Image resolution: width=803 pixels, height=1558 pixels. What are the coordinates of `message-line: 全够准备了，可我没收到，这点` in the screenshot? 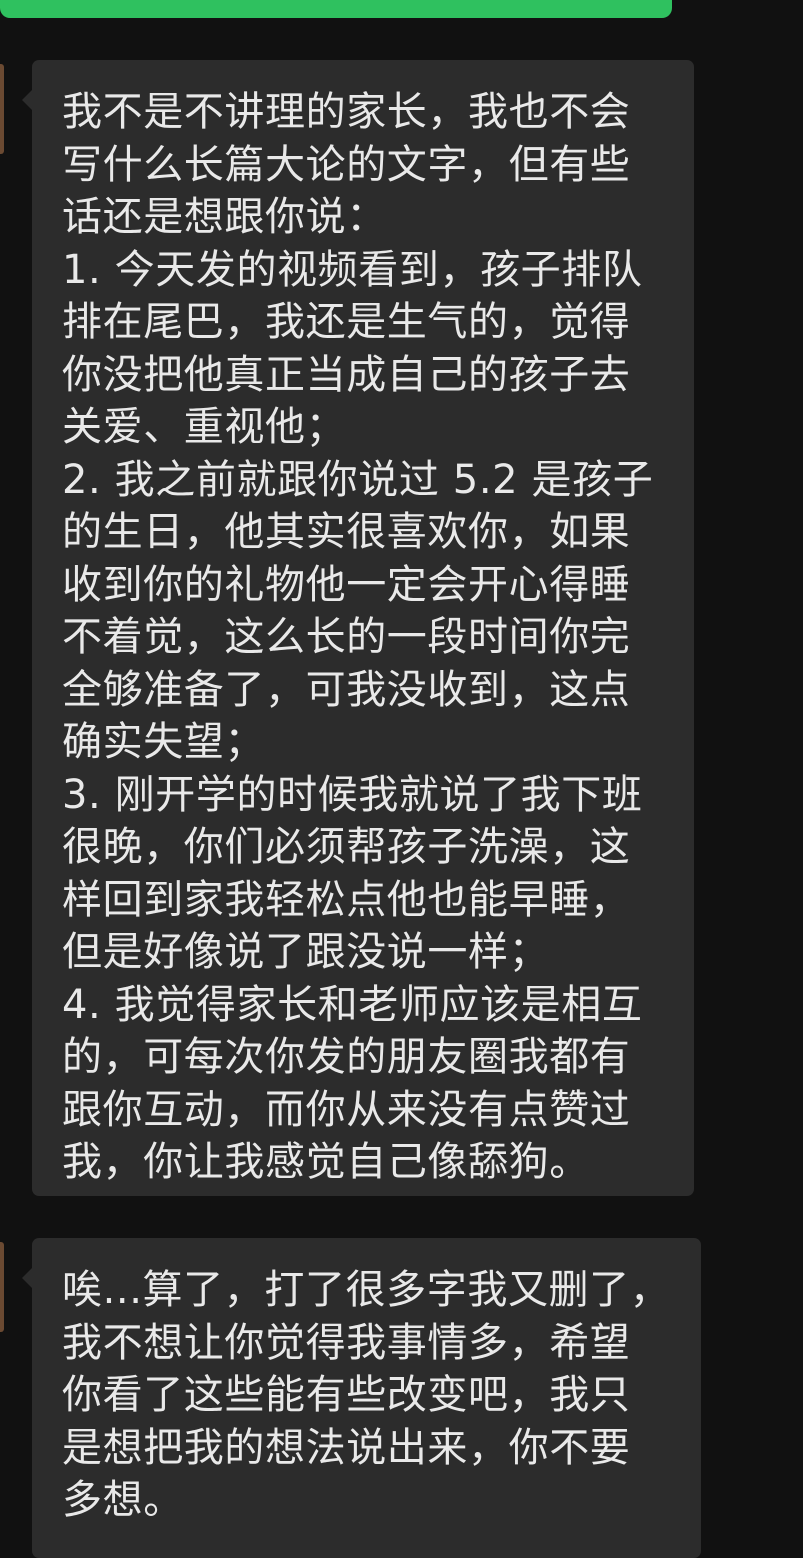 It's located at (346, 689).